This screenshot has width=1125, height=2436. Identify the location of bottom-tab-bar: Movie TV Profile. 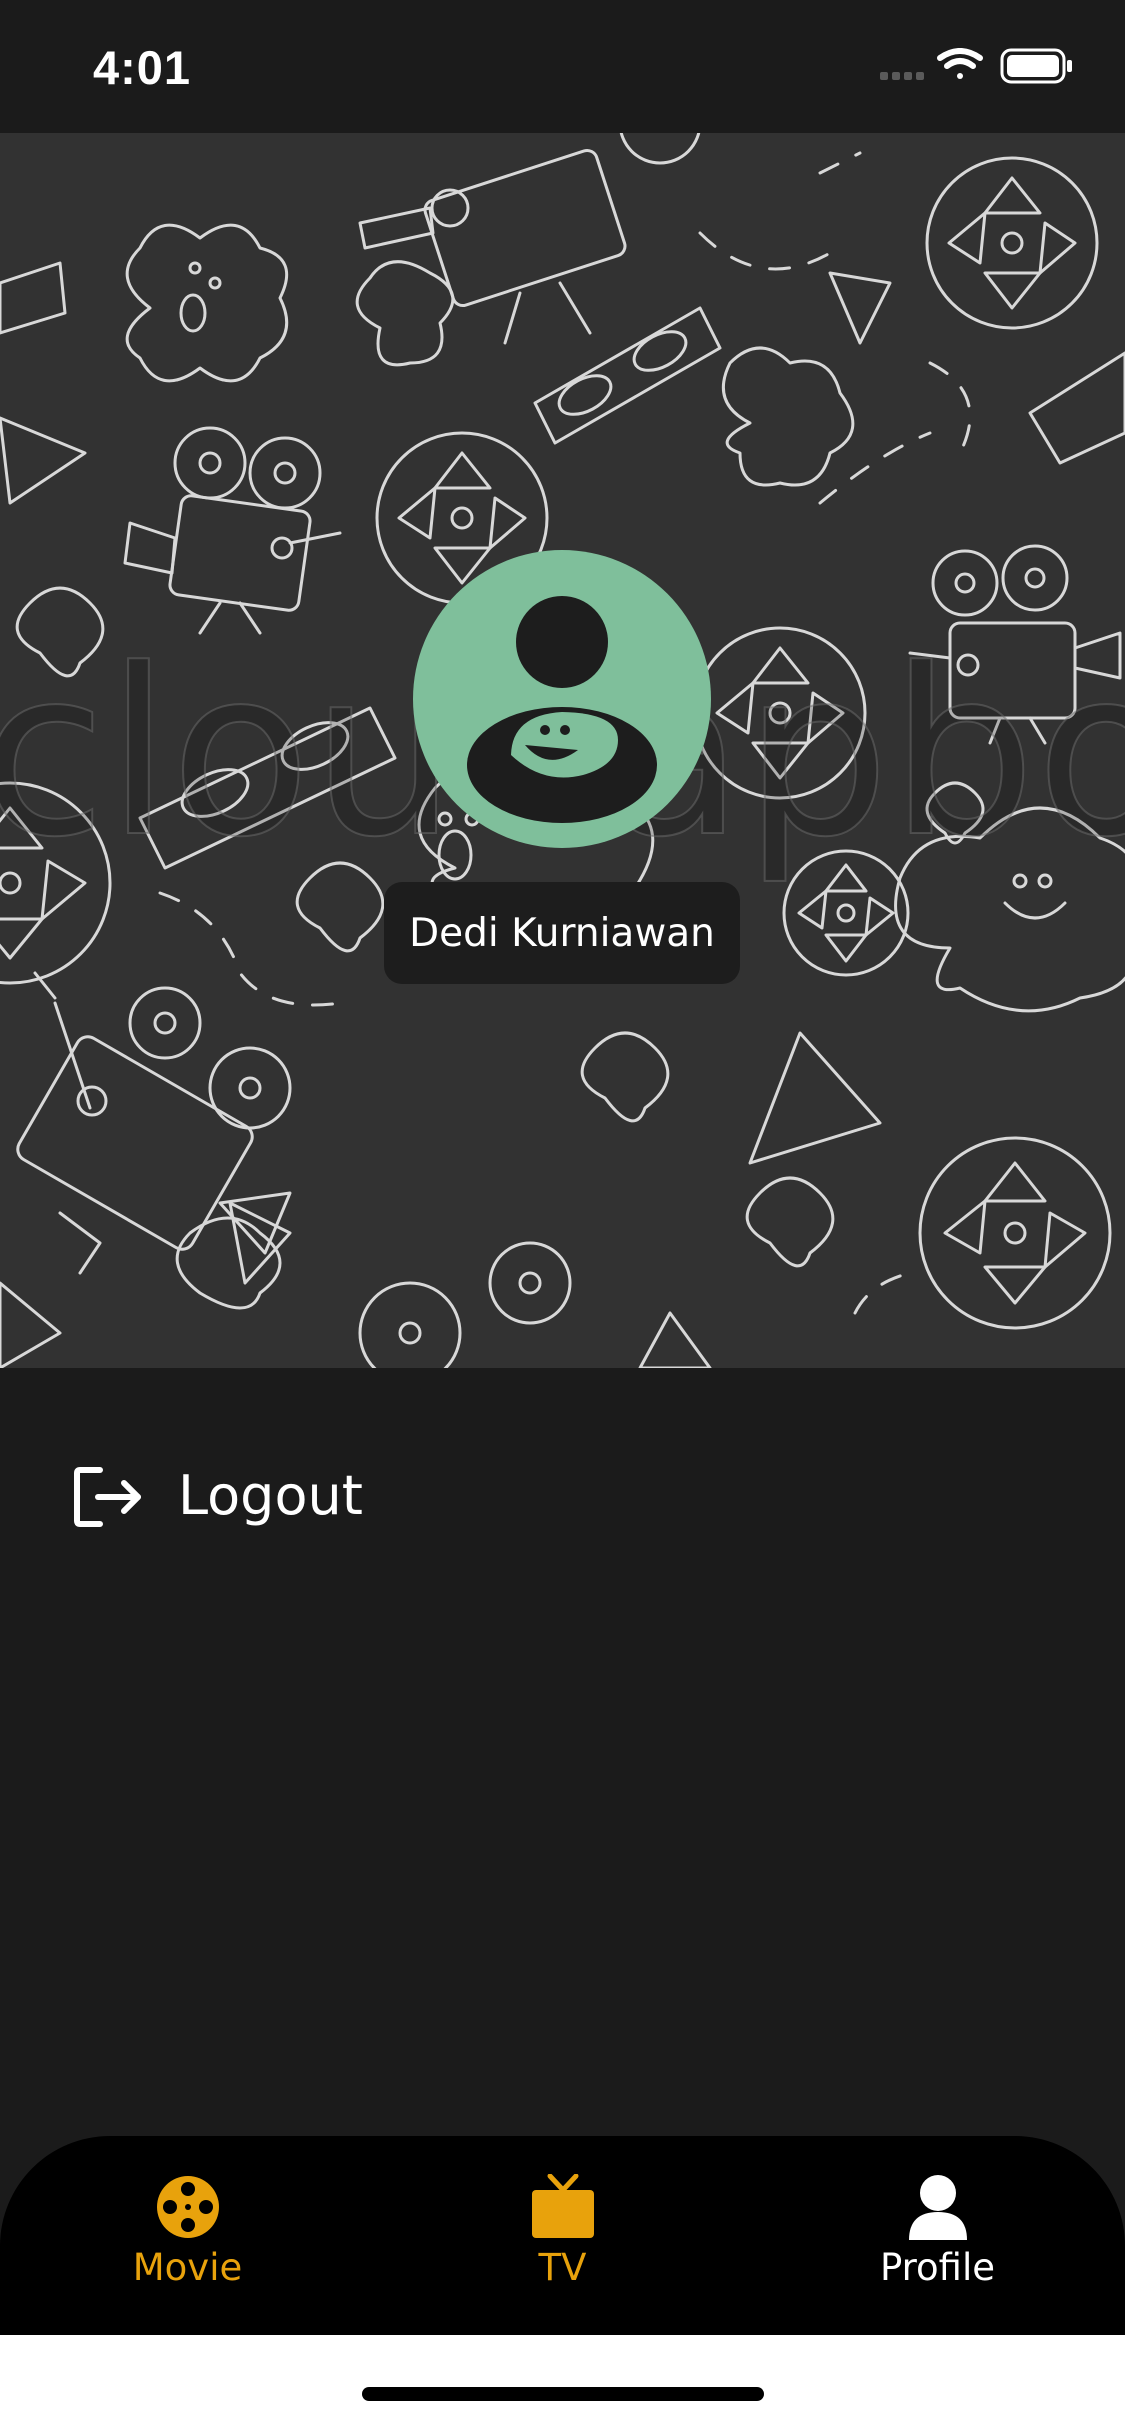
(562, 2235).